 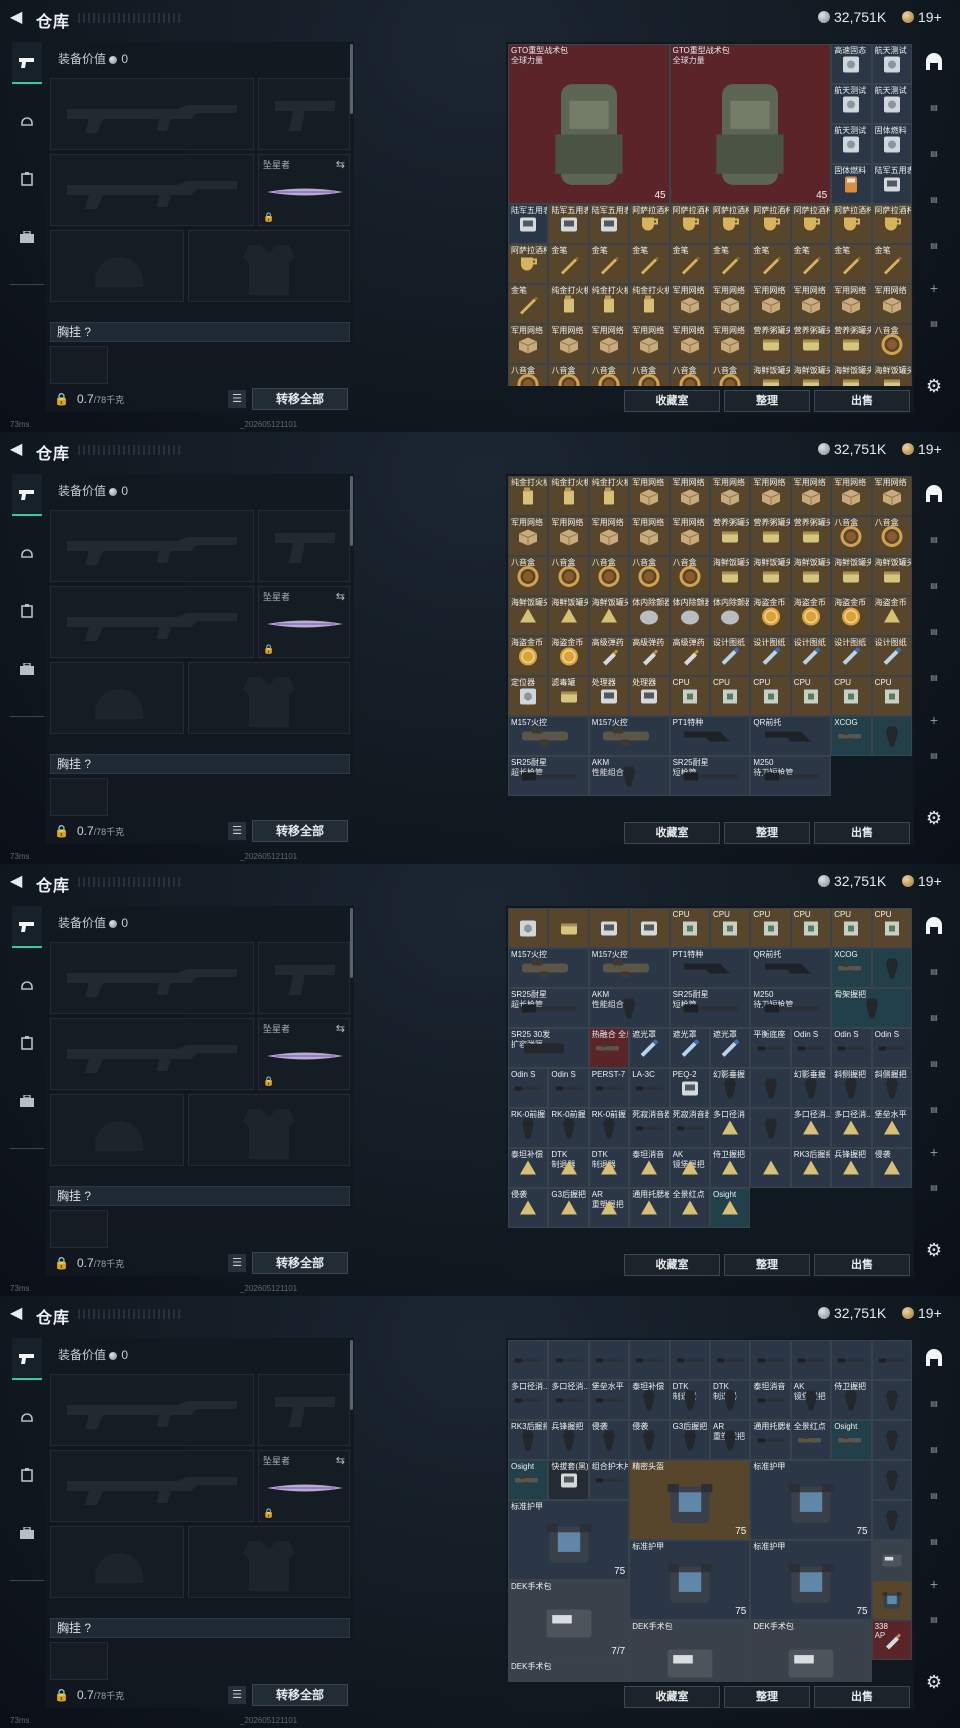 I want to click on stash-item: LA-3C, so click(x=649, y=1088).